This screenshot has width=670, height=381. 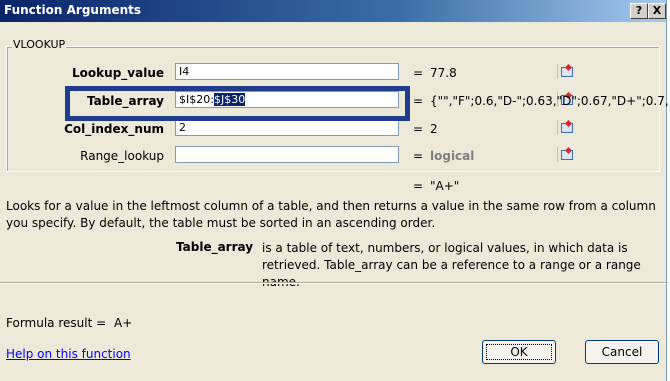 What do you see at coordinates (445, 186) in the screenshot?
I see `overall-result-value: "A+"` at bounding box center [445, 186].